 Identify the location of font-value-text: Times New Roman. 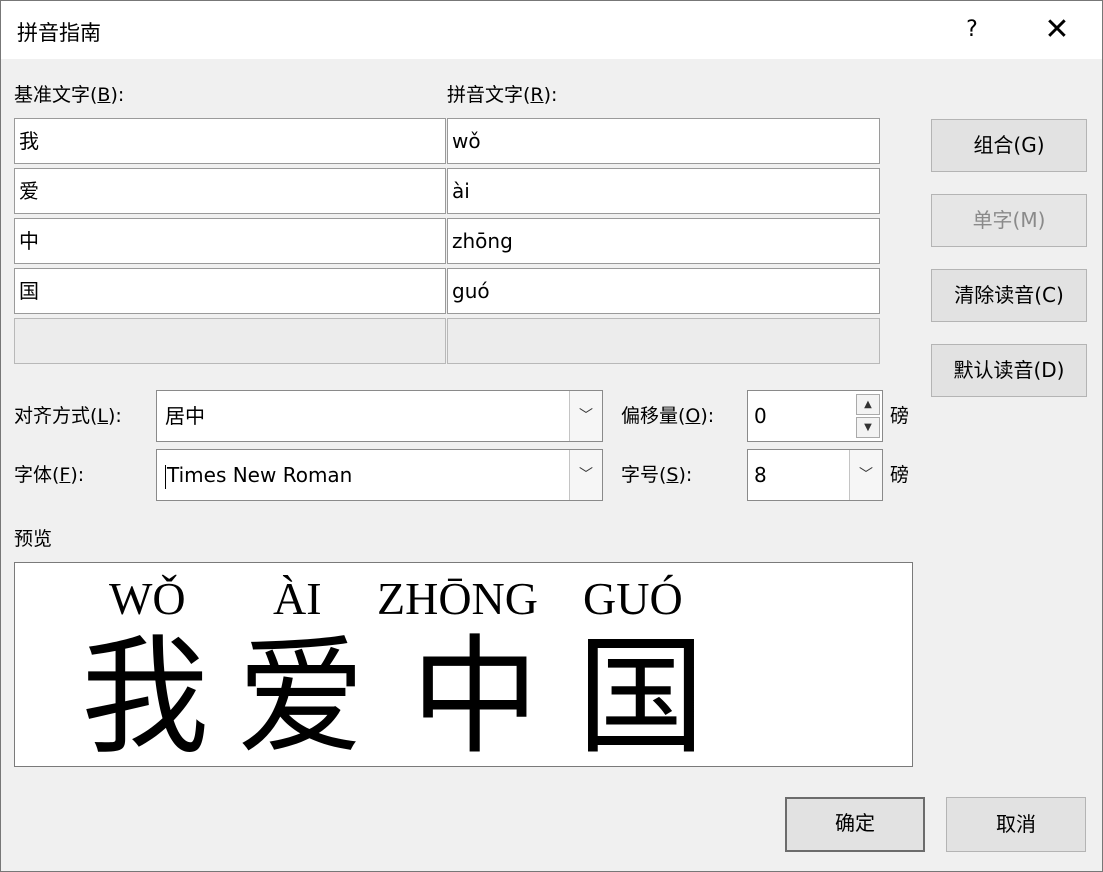
(260, 475).